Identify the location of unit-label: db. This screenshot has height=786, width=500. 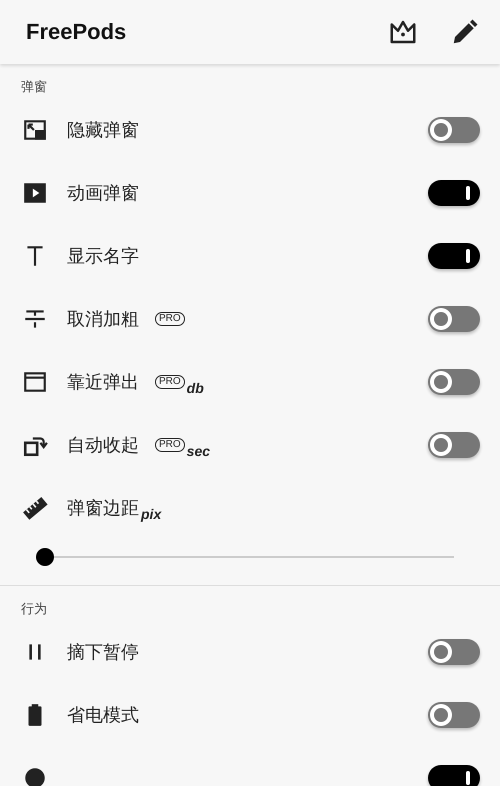
(195, 388).